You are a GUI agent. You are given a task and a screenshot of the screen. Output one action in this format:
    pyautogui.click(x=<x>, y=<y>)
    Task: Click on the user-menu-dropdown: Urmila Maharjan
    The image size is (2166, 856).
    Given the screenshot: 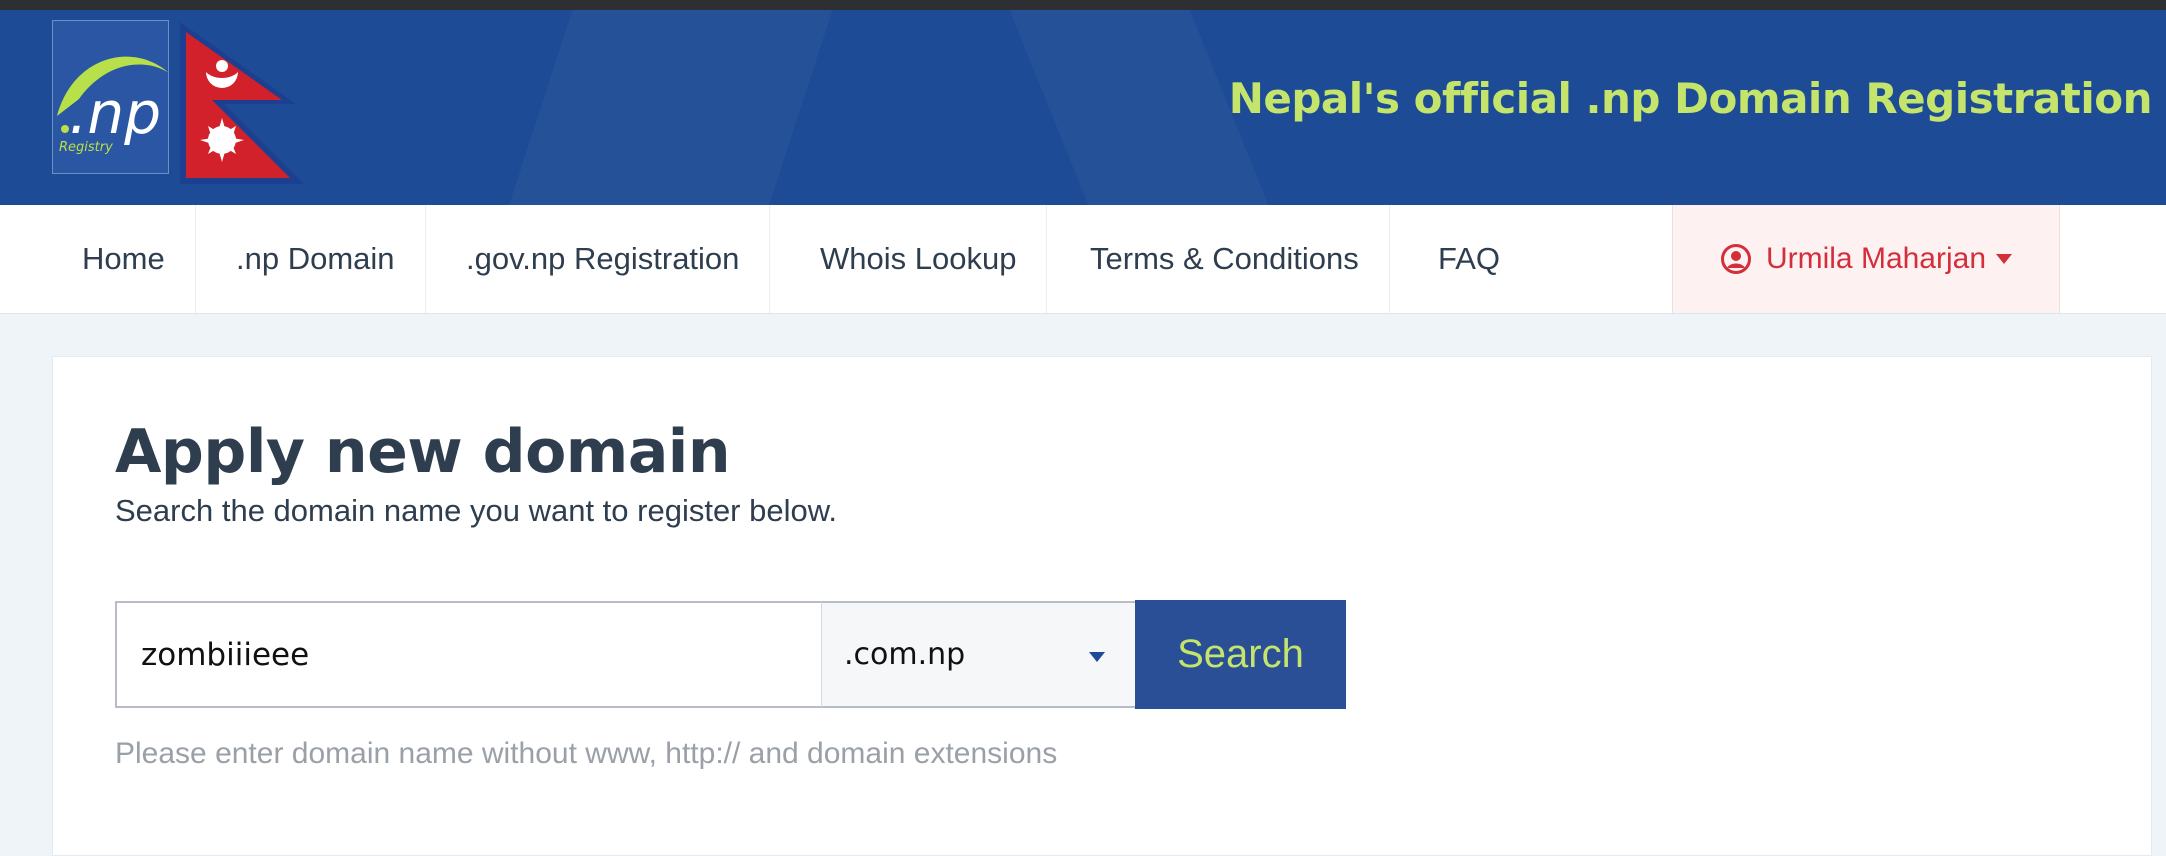 What is the action you would take?
    pyautogui.click(x=1866, y=259)
    